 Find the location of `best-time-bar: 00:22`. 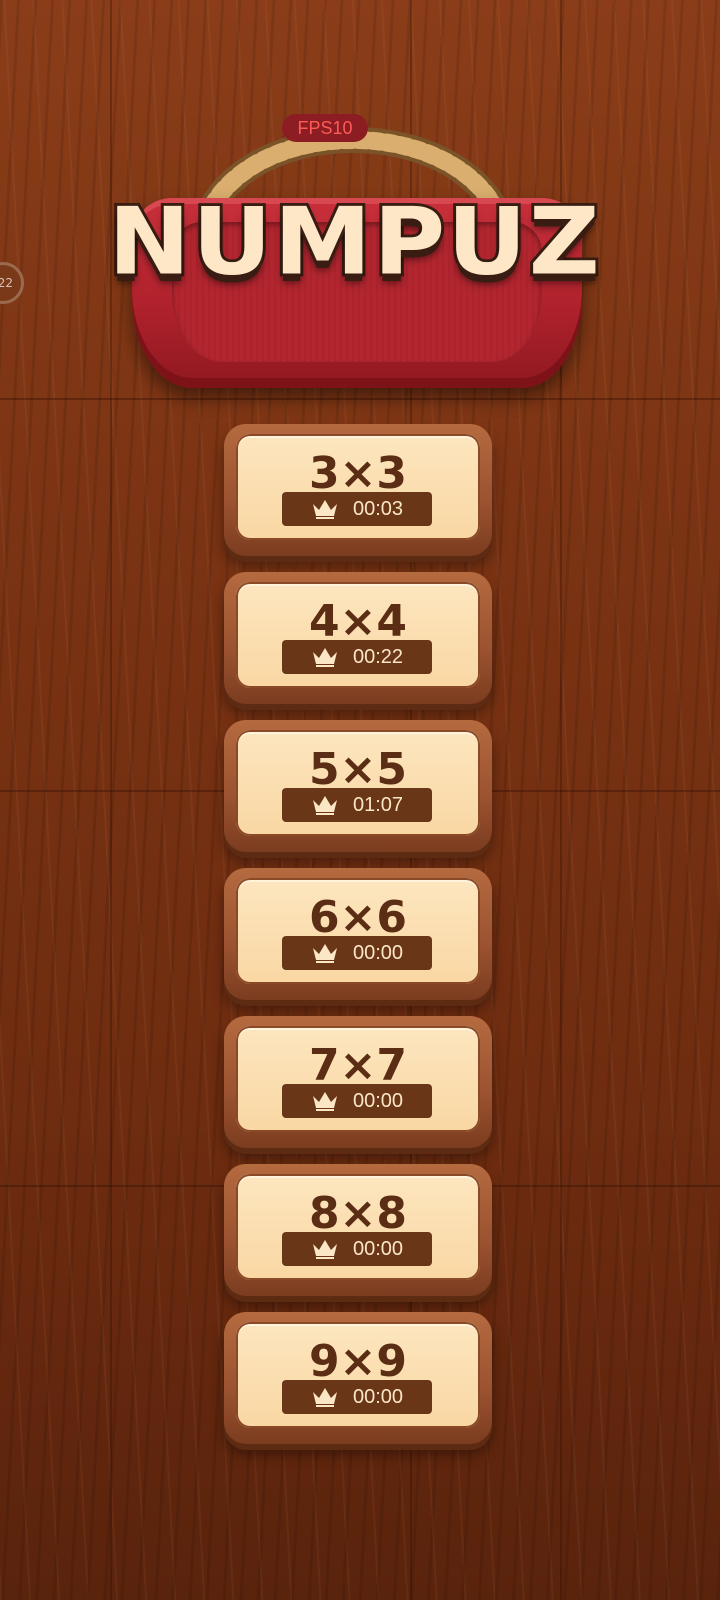

best-time-bar: 00:22 is located at coordinates (357, 657).